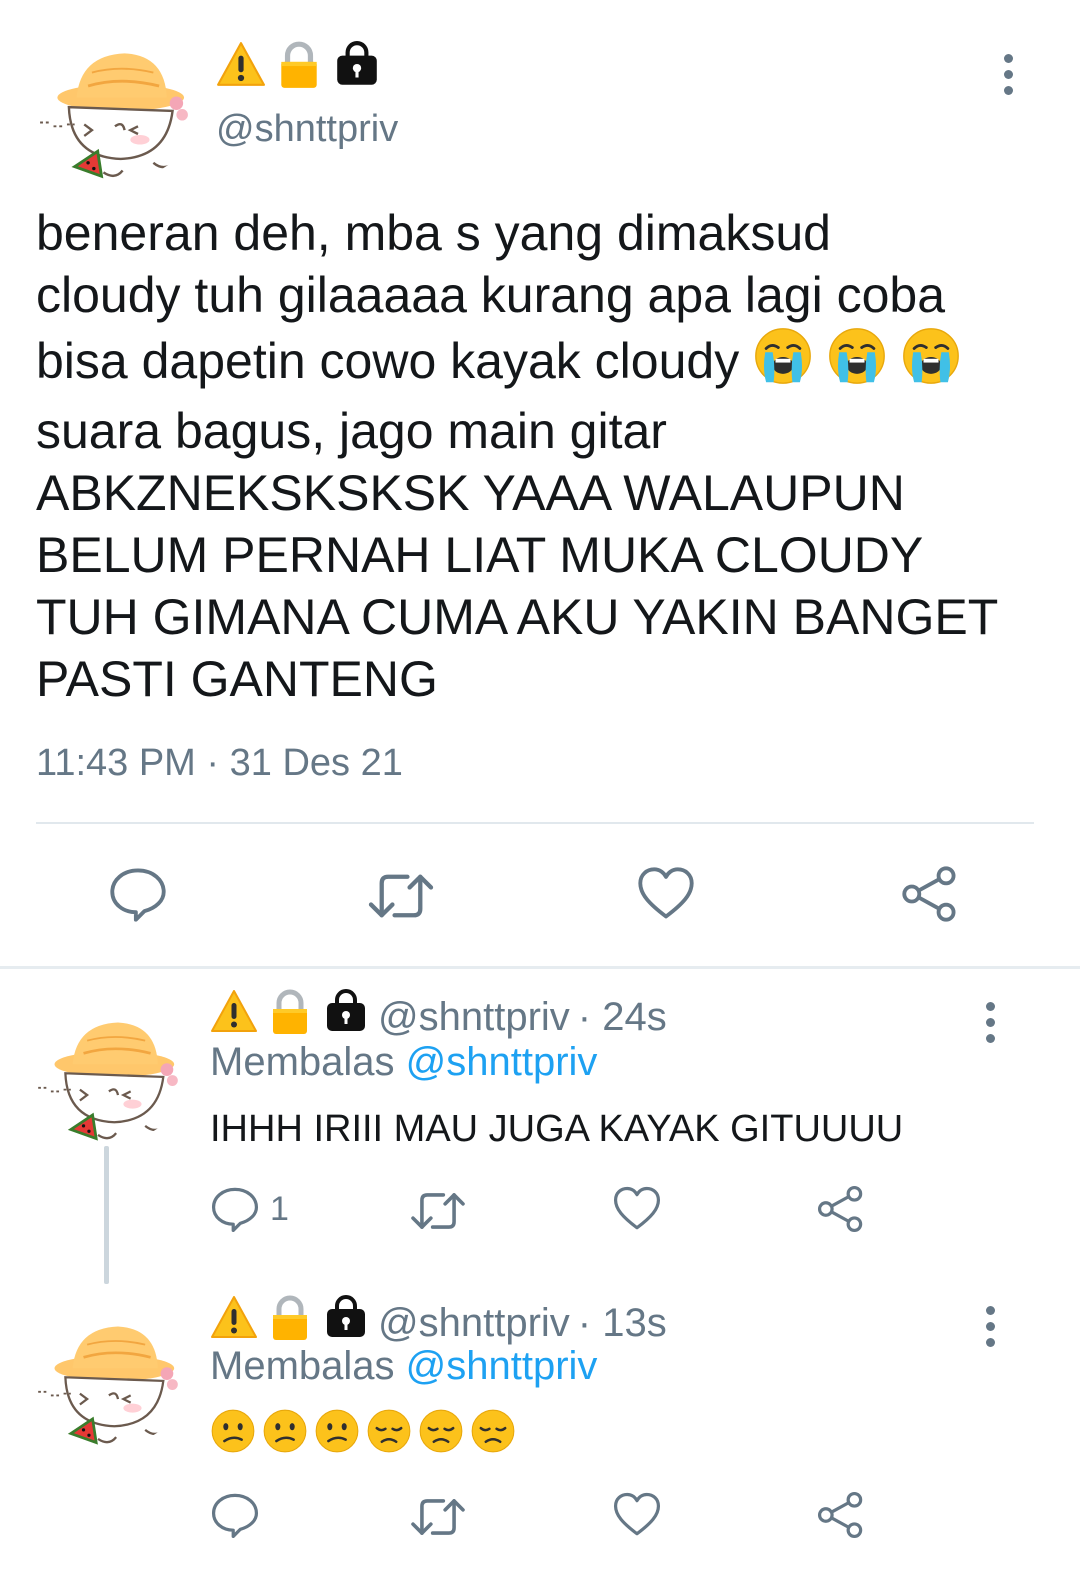  What do you see at coordinates (557, 1129) in the screenshot?
I see `reply-text: IHHH IRIII MAU JUGA KAYAK GITUUUU` at bounding box center [557, 1129].